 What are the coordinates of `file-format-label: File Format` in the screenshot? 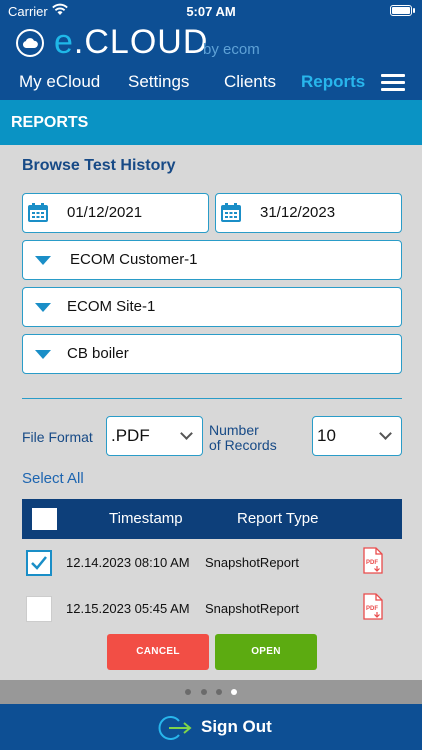 It's located at (57, 437).